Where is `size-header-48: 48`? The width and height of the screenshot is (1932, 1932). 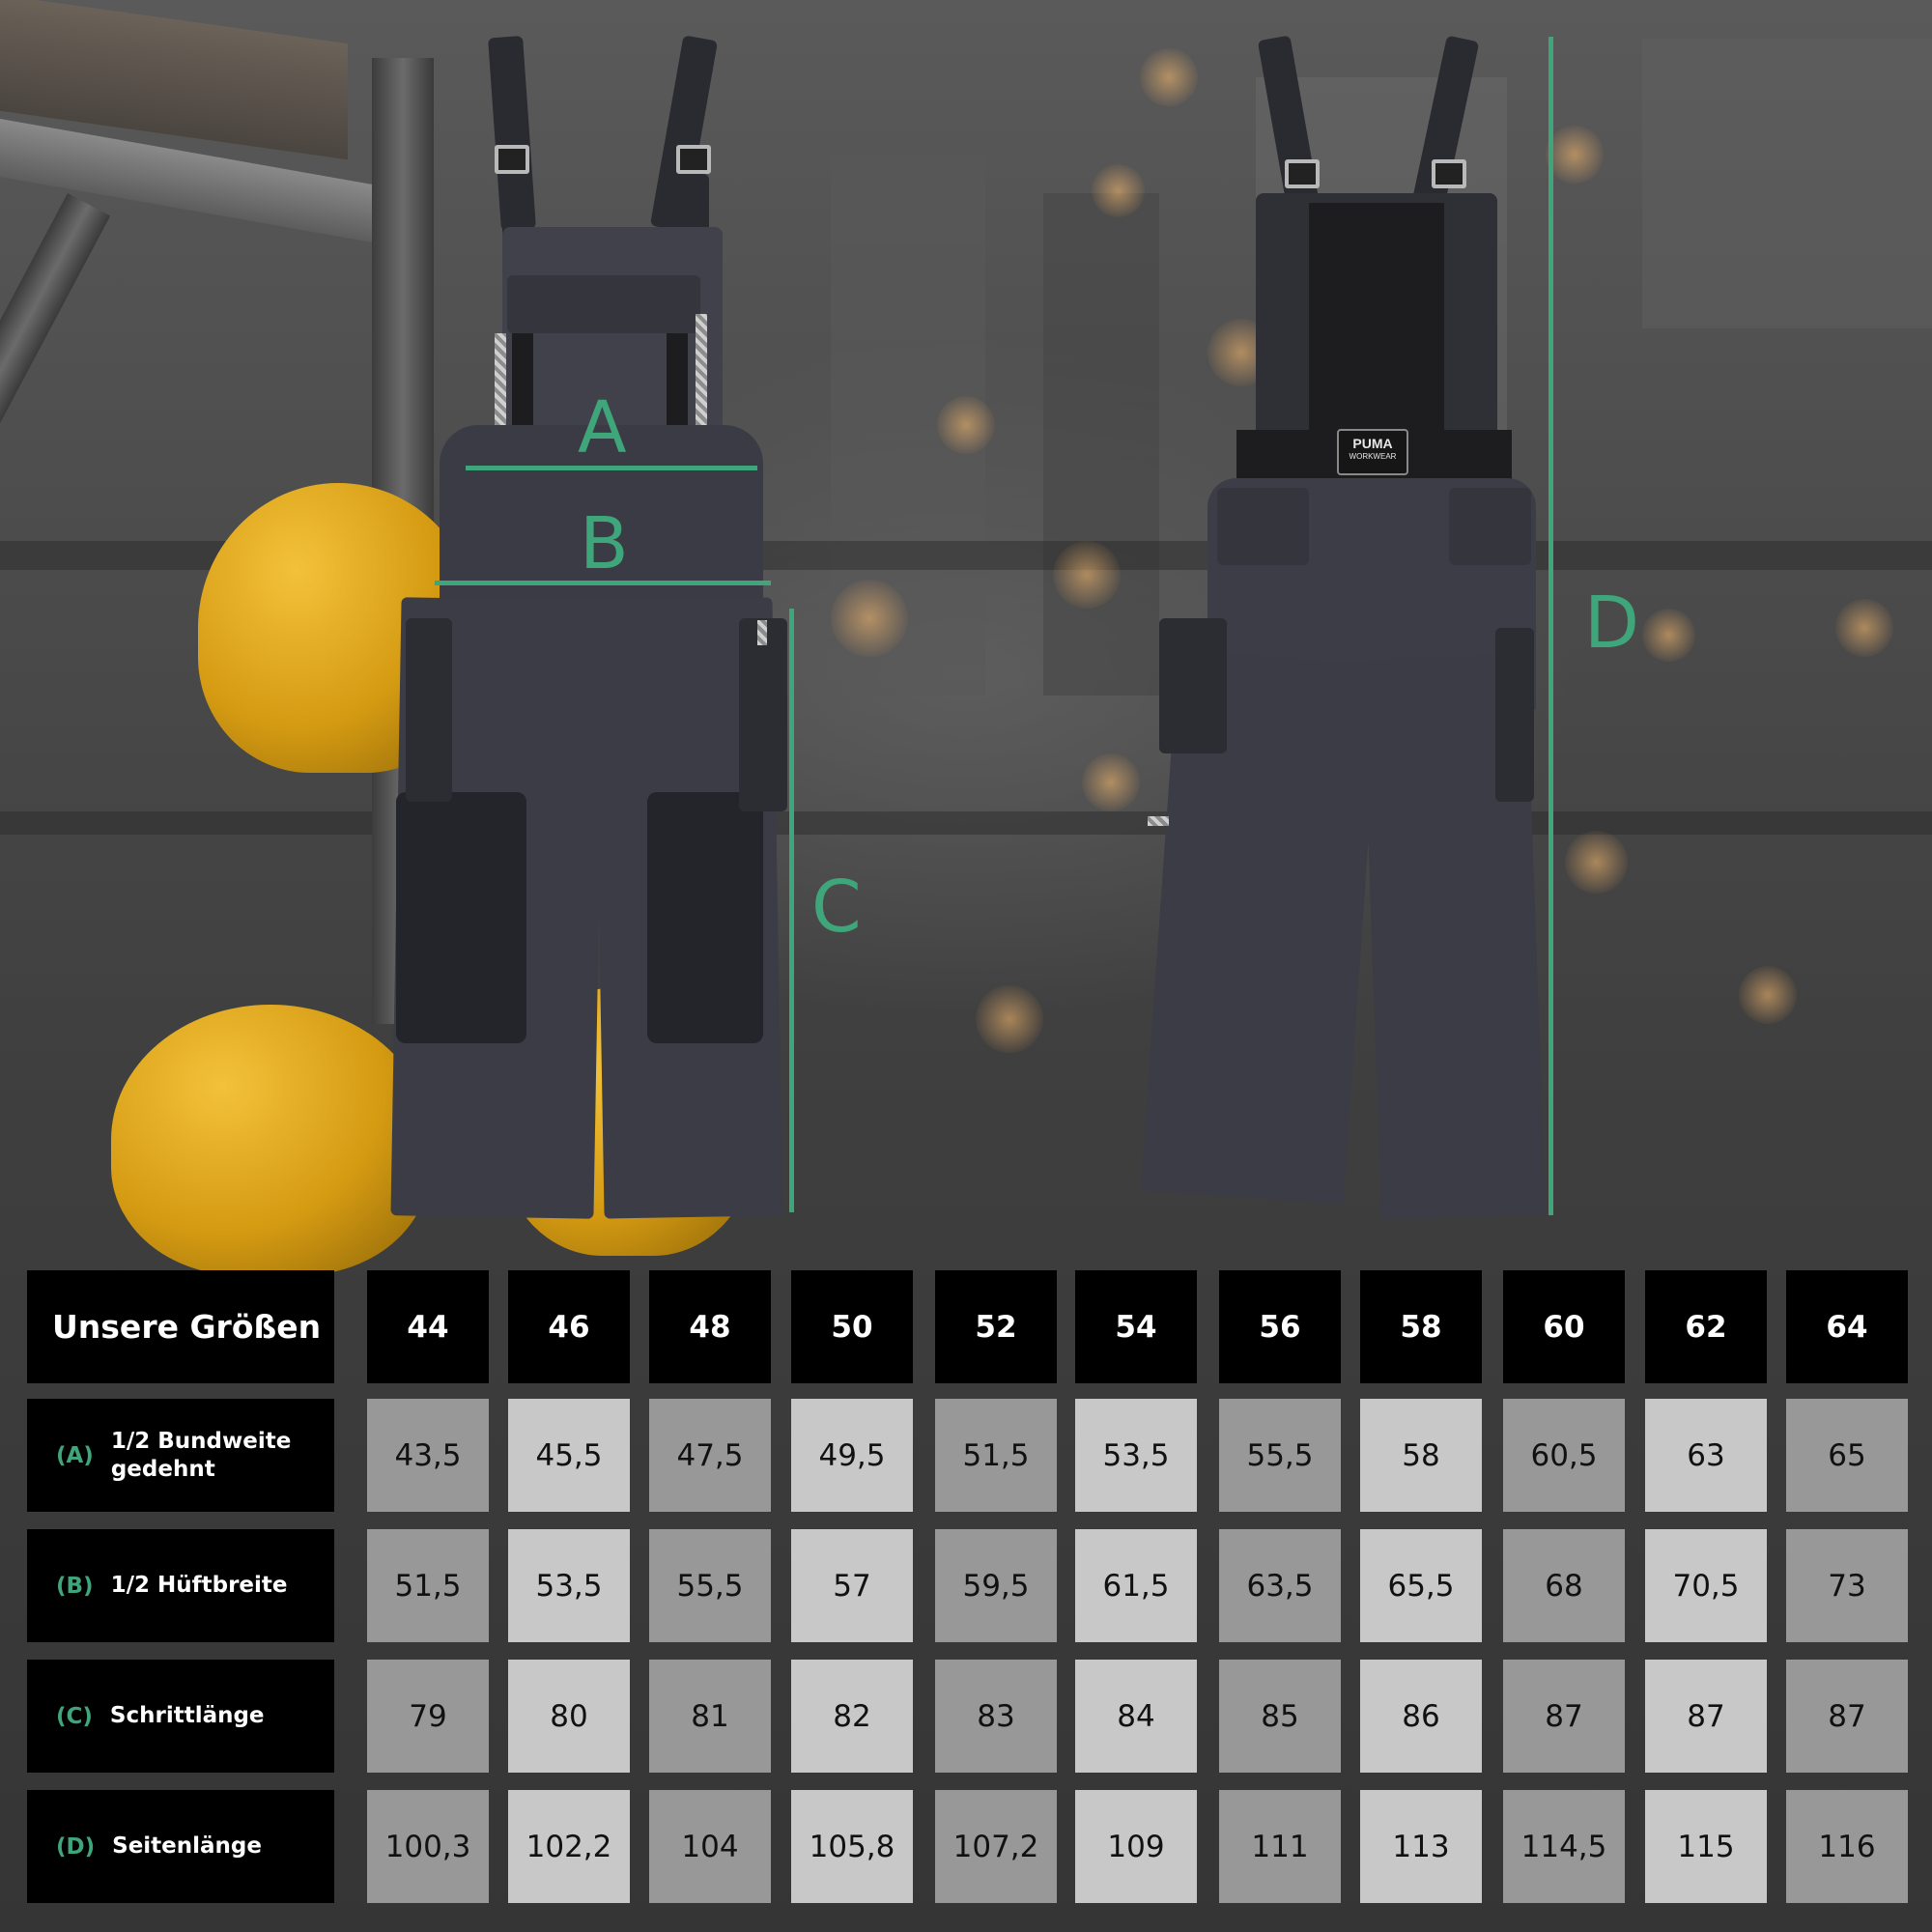
size-header-48: 48 is located at coordinates (710, 1326).